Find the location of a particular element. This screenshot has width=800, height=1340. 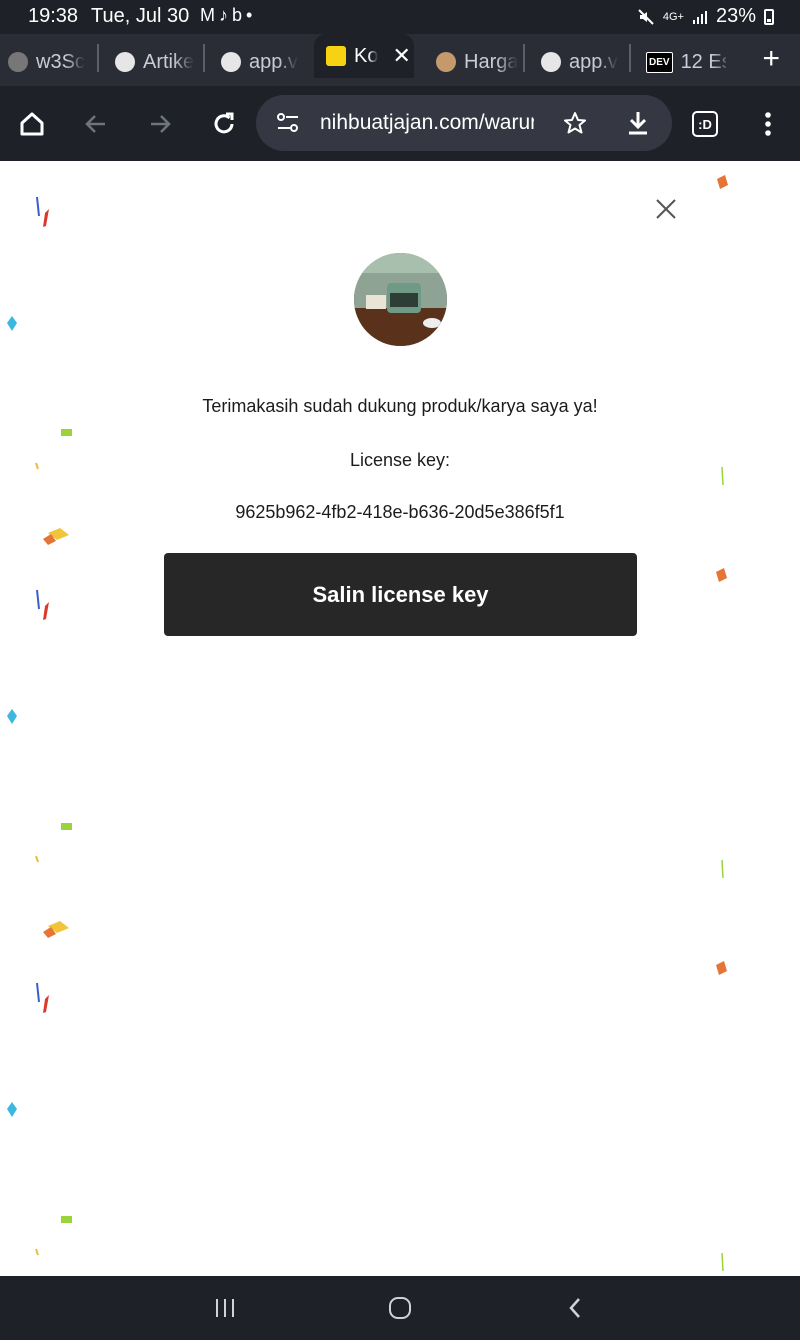

recents-icon is located at coordinates (225, 1308).